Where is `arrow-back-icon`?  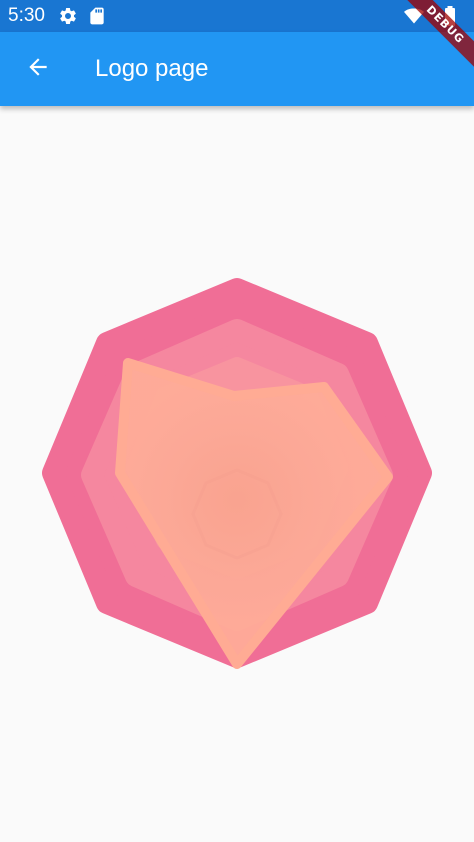
arrow-back-icon is located at coordinates (38, 69).